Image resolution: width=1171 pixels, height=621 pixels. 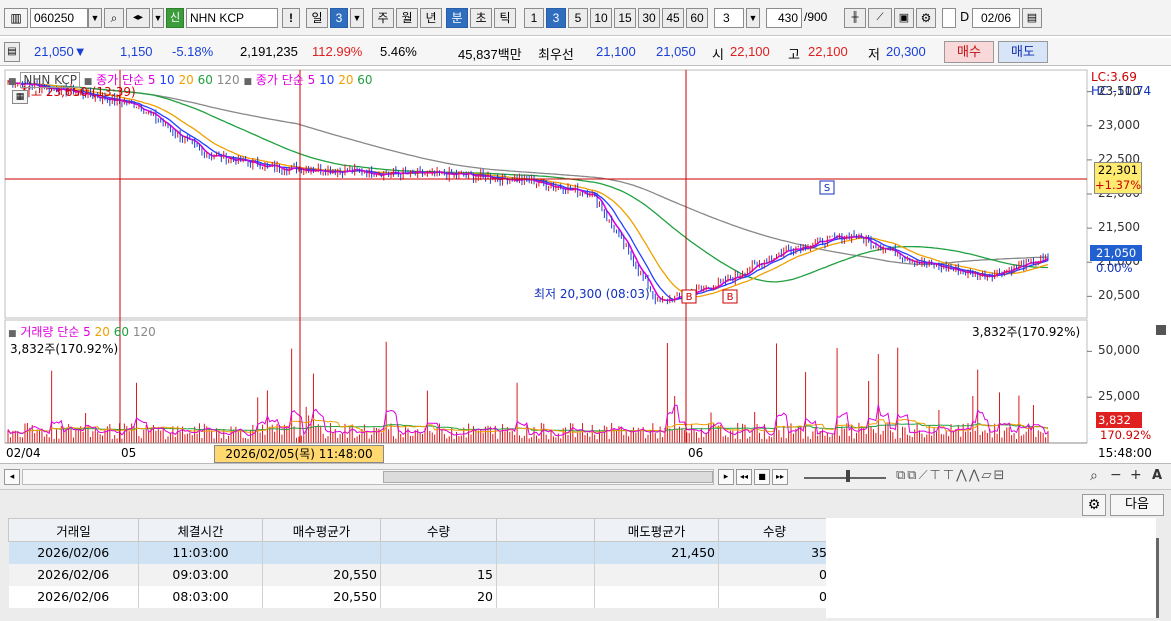 I want to click on search-icon: ⌕, so click(x=114, y=18).